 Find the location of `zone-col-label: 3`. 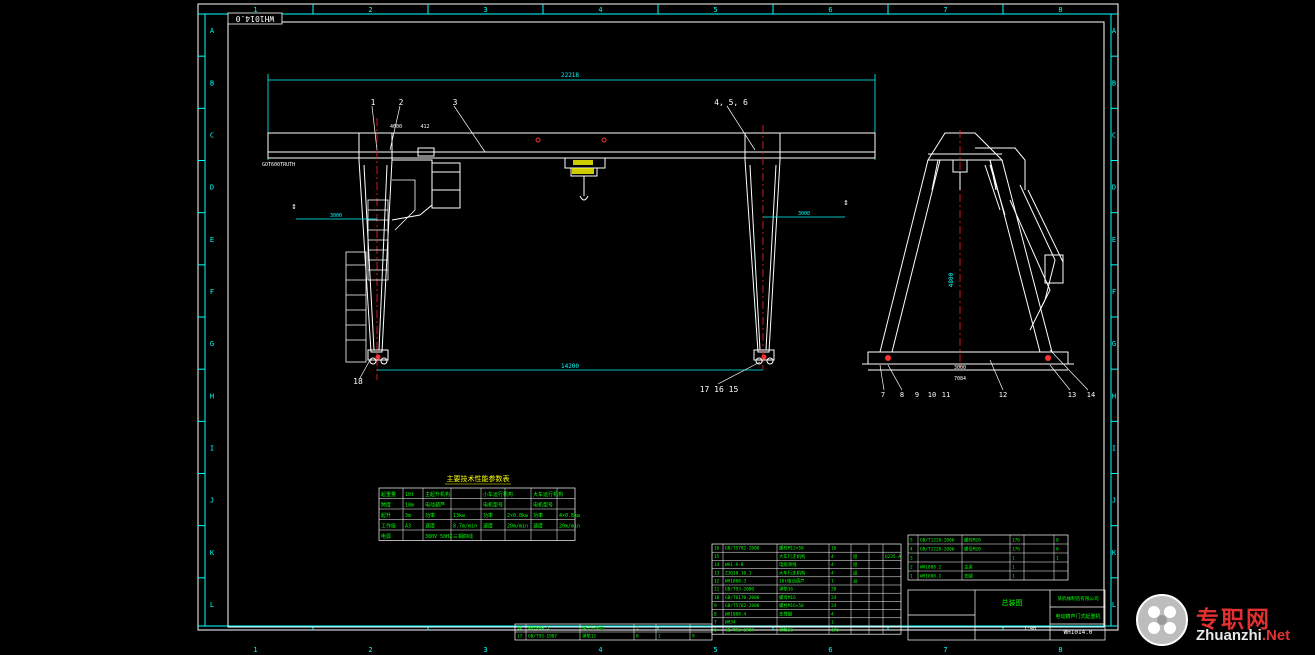

zone-col-label: 3 is located at coordinates (485, 650).